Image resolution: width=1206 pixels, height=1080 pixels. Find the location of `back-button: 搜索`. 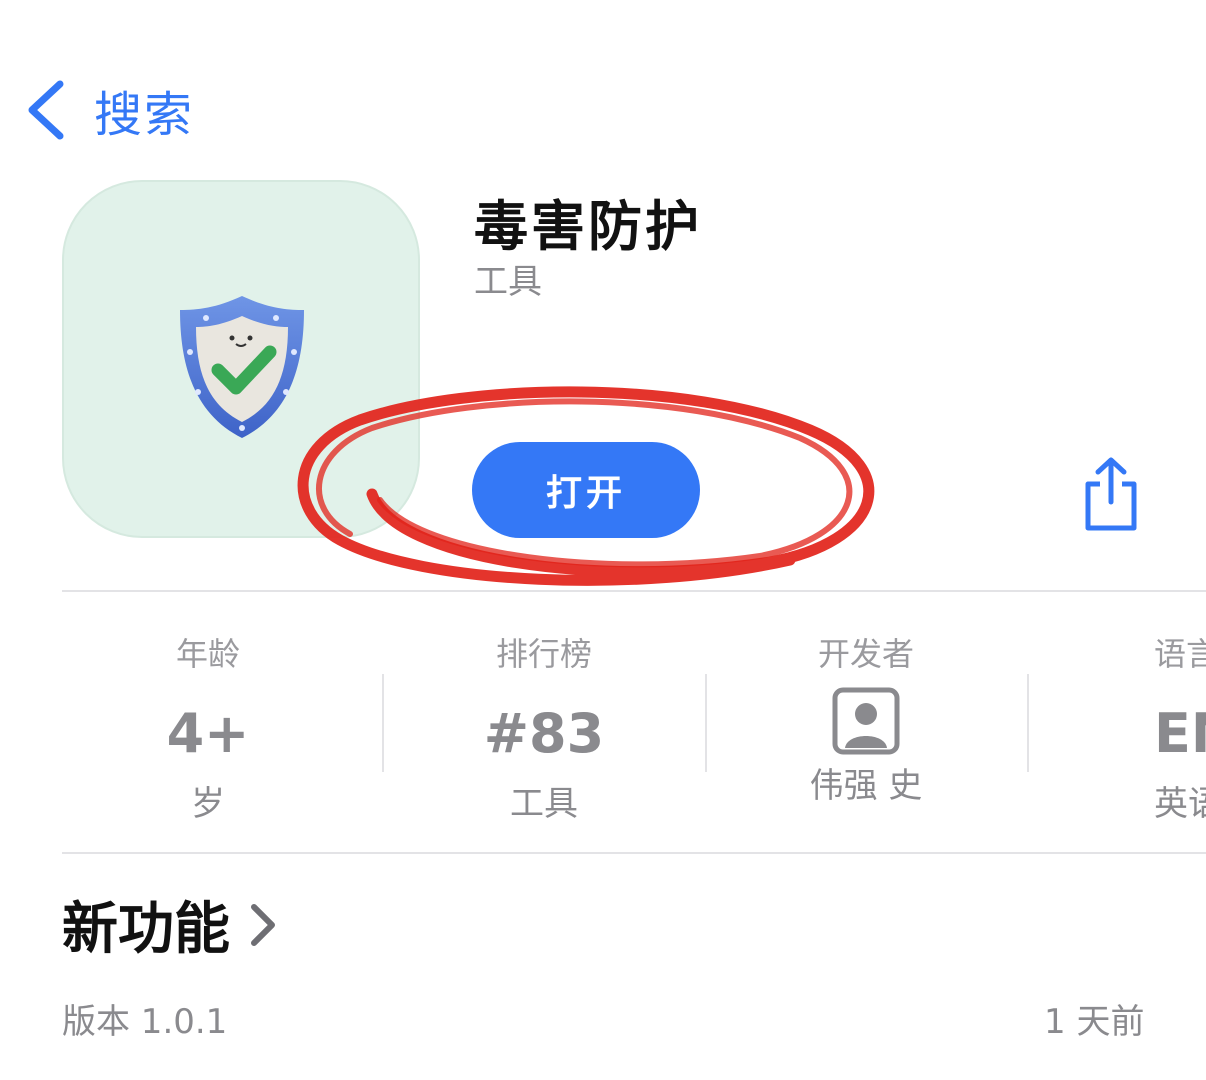

back-button: 搜索 is located at coordinates (109, 110).